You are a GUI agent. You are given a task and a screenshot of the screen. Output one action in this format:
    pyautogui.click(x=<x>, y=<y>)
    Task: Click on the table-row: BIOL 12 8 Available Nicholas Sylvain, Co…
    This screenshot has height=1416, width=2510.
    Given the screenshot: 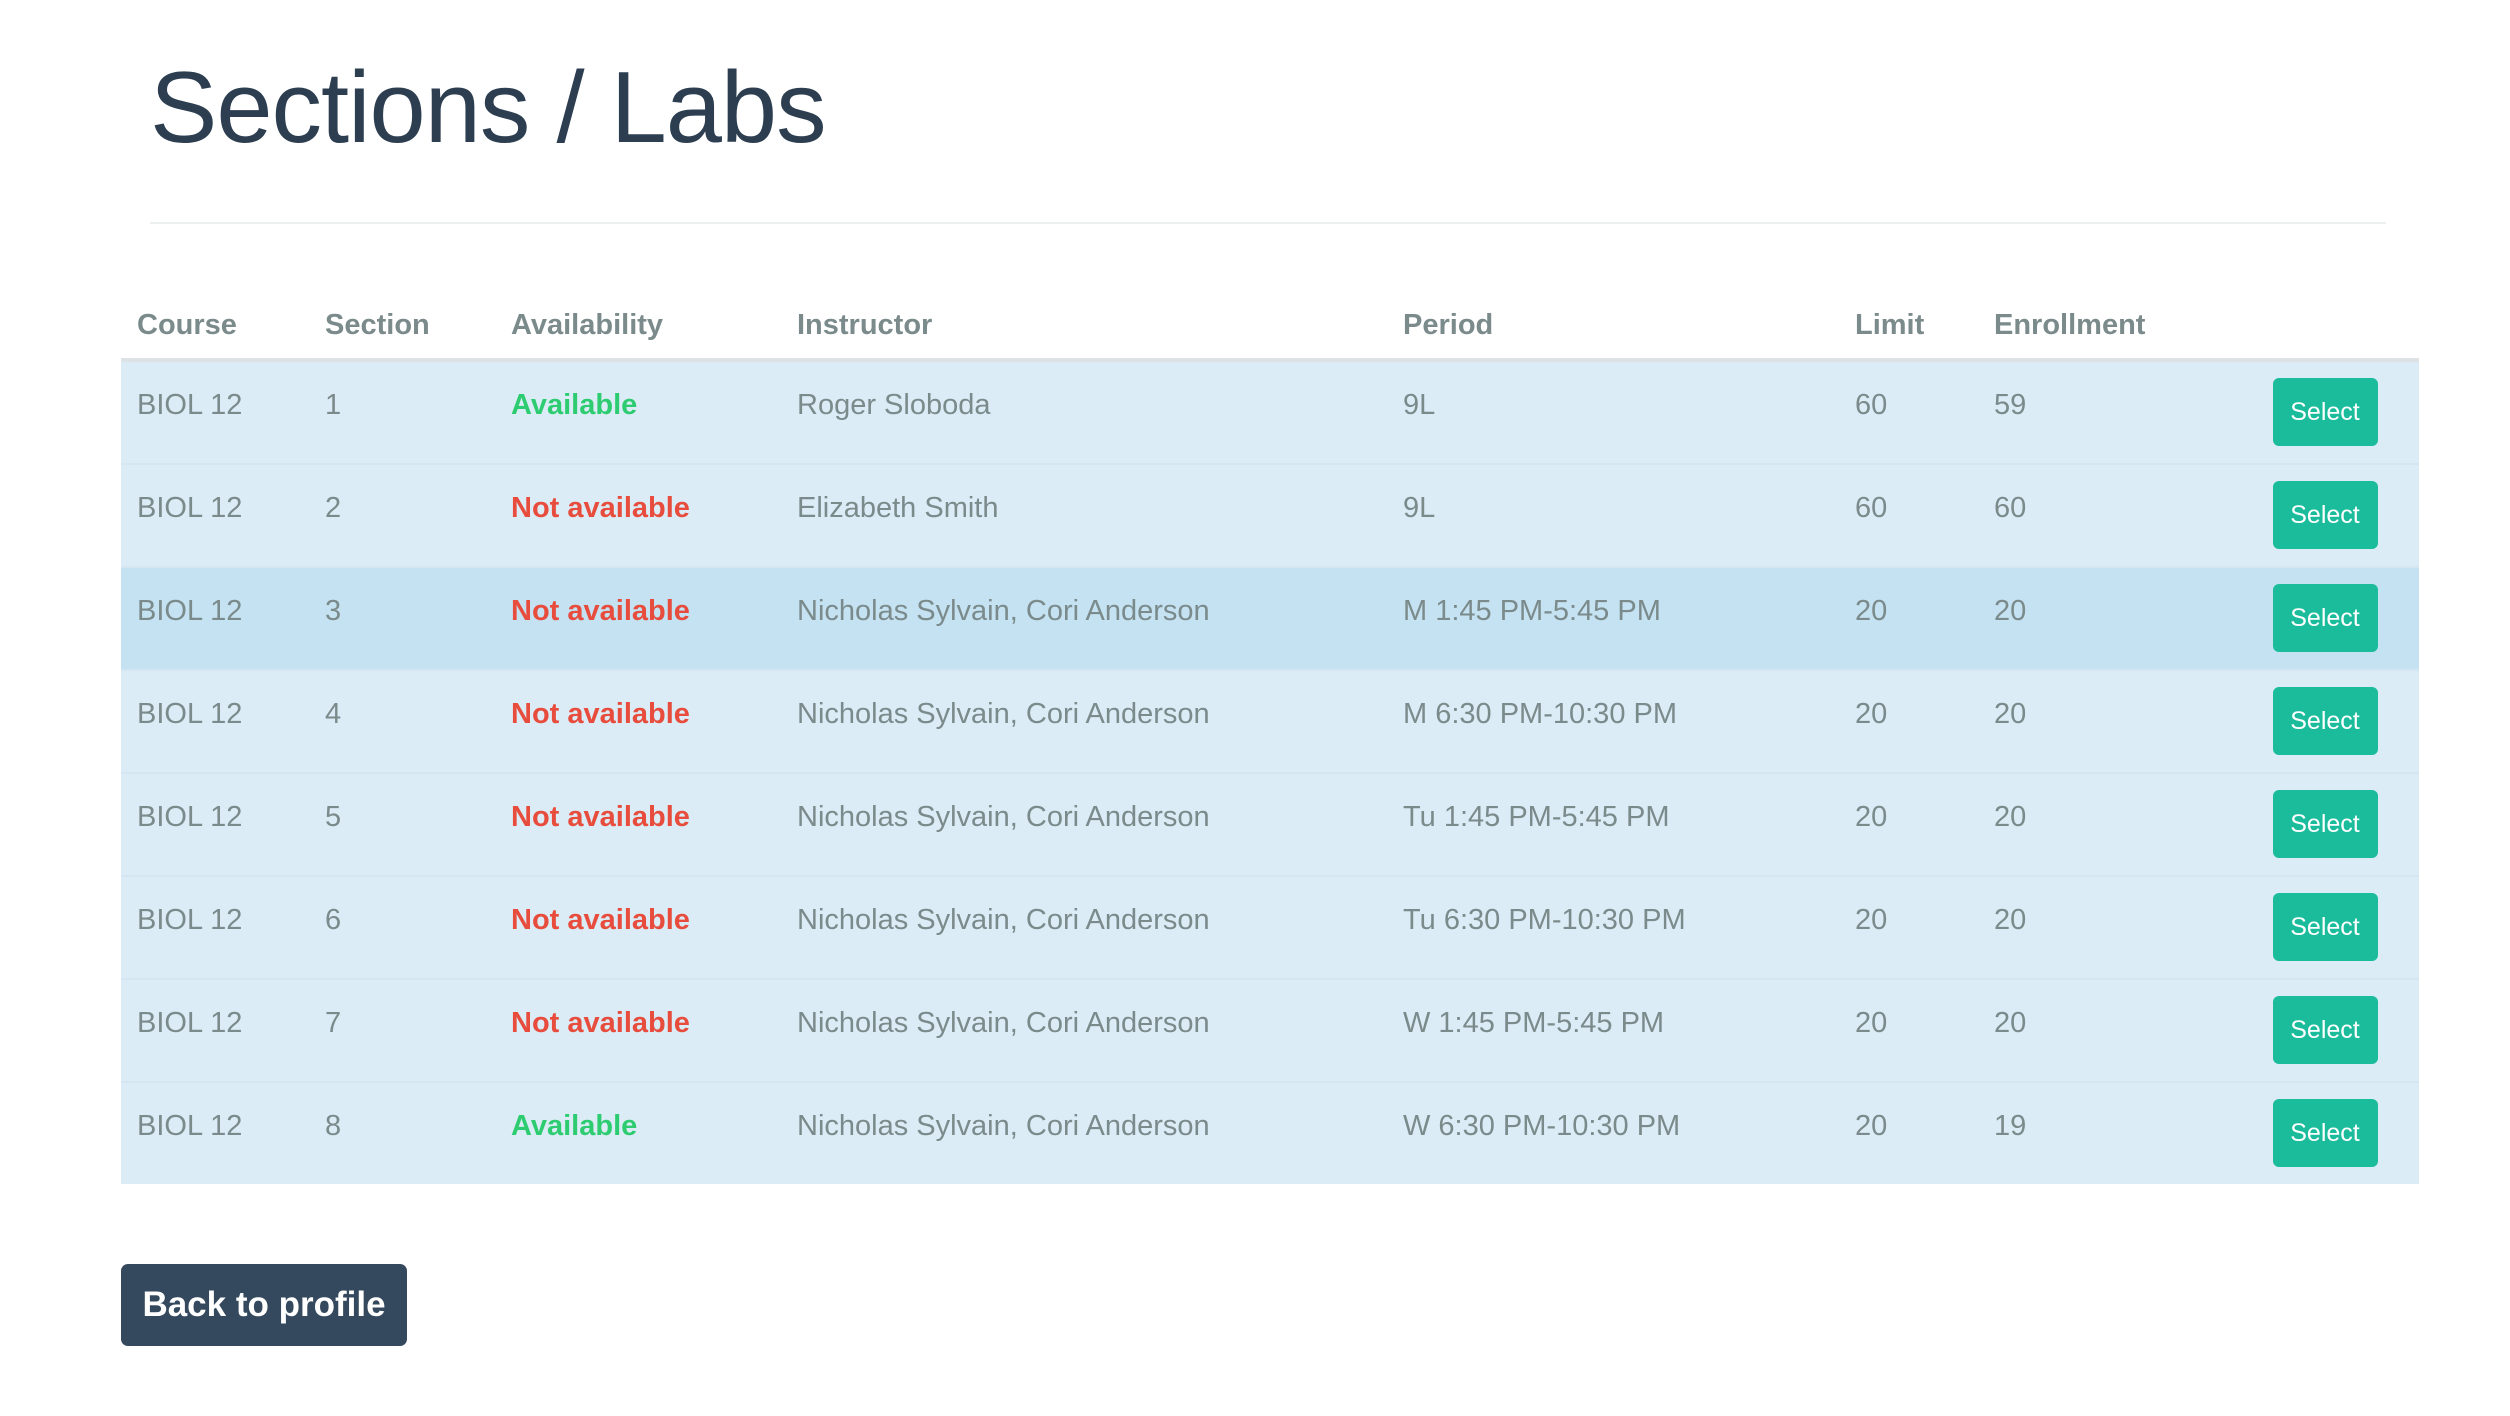 What is the action you would take?
    pyautogui.click(x=1270, y=1132)
    